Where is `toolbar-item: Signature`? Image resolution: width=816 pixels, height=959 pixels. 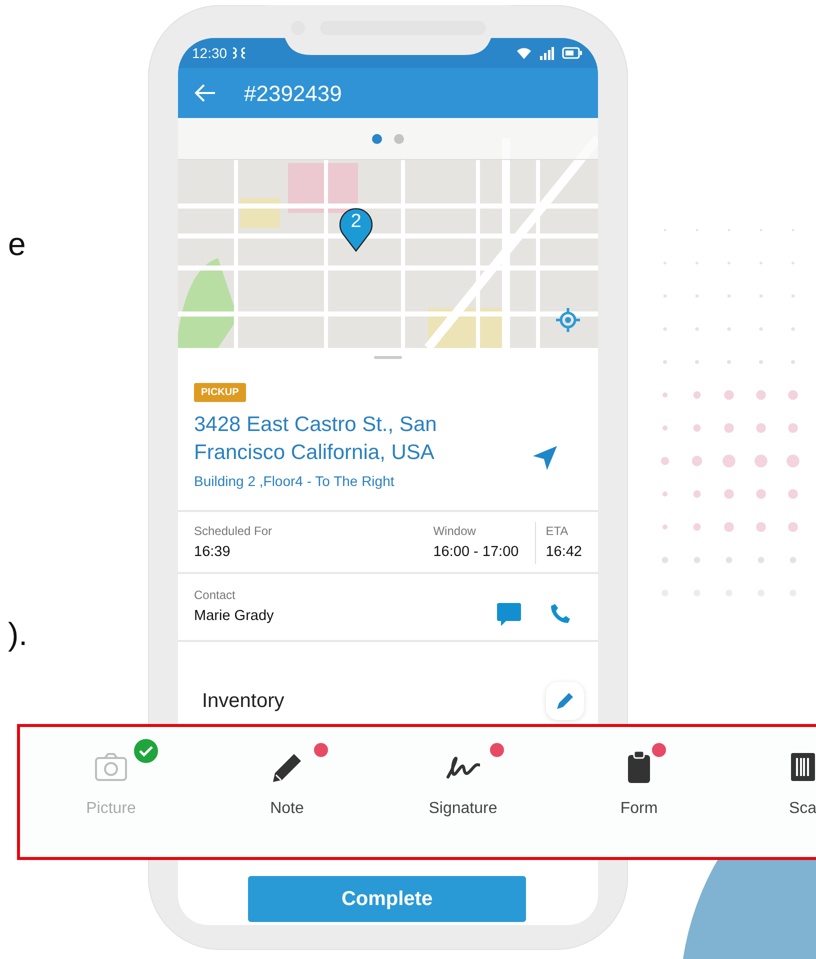 toolbar-item: Signature is located at coordinates (463, 792).